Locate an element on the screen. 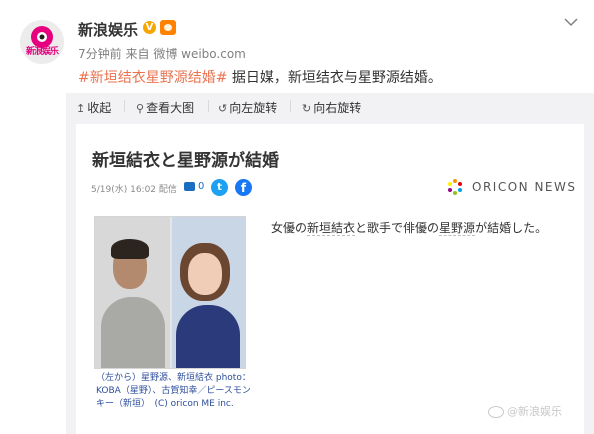 The height and width of the screenshot is (434, 594). rotate-left-icon: ↺ is located at coordinates (223, 108).